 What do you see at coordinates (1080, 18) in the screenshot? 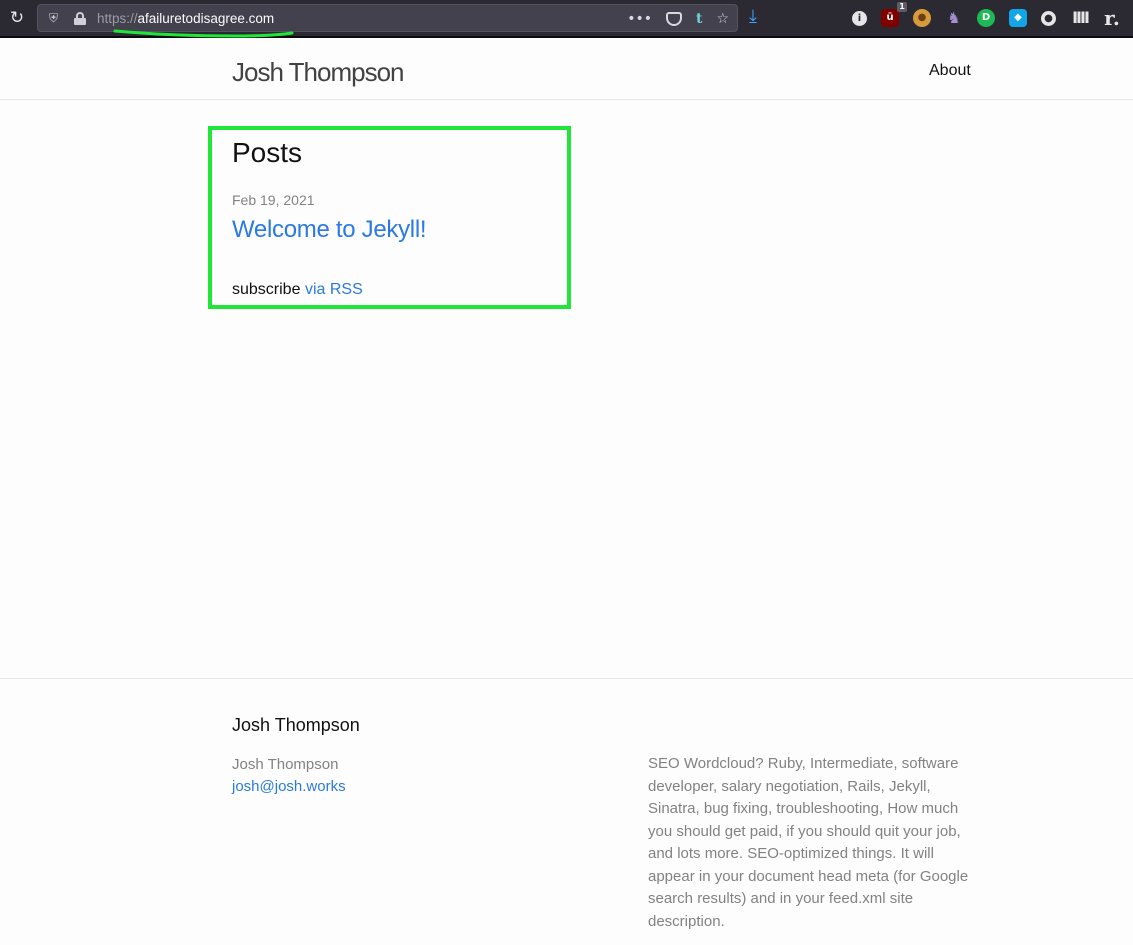
I see `bars-icon: IIII` at bounding box center [1080, 18].